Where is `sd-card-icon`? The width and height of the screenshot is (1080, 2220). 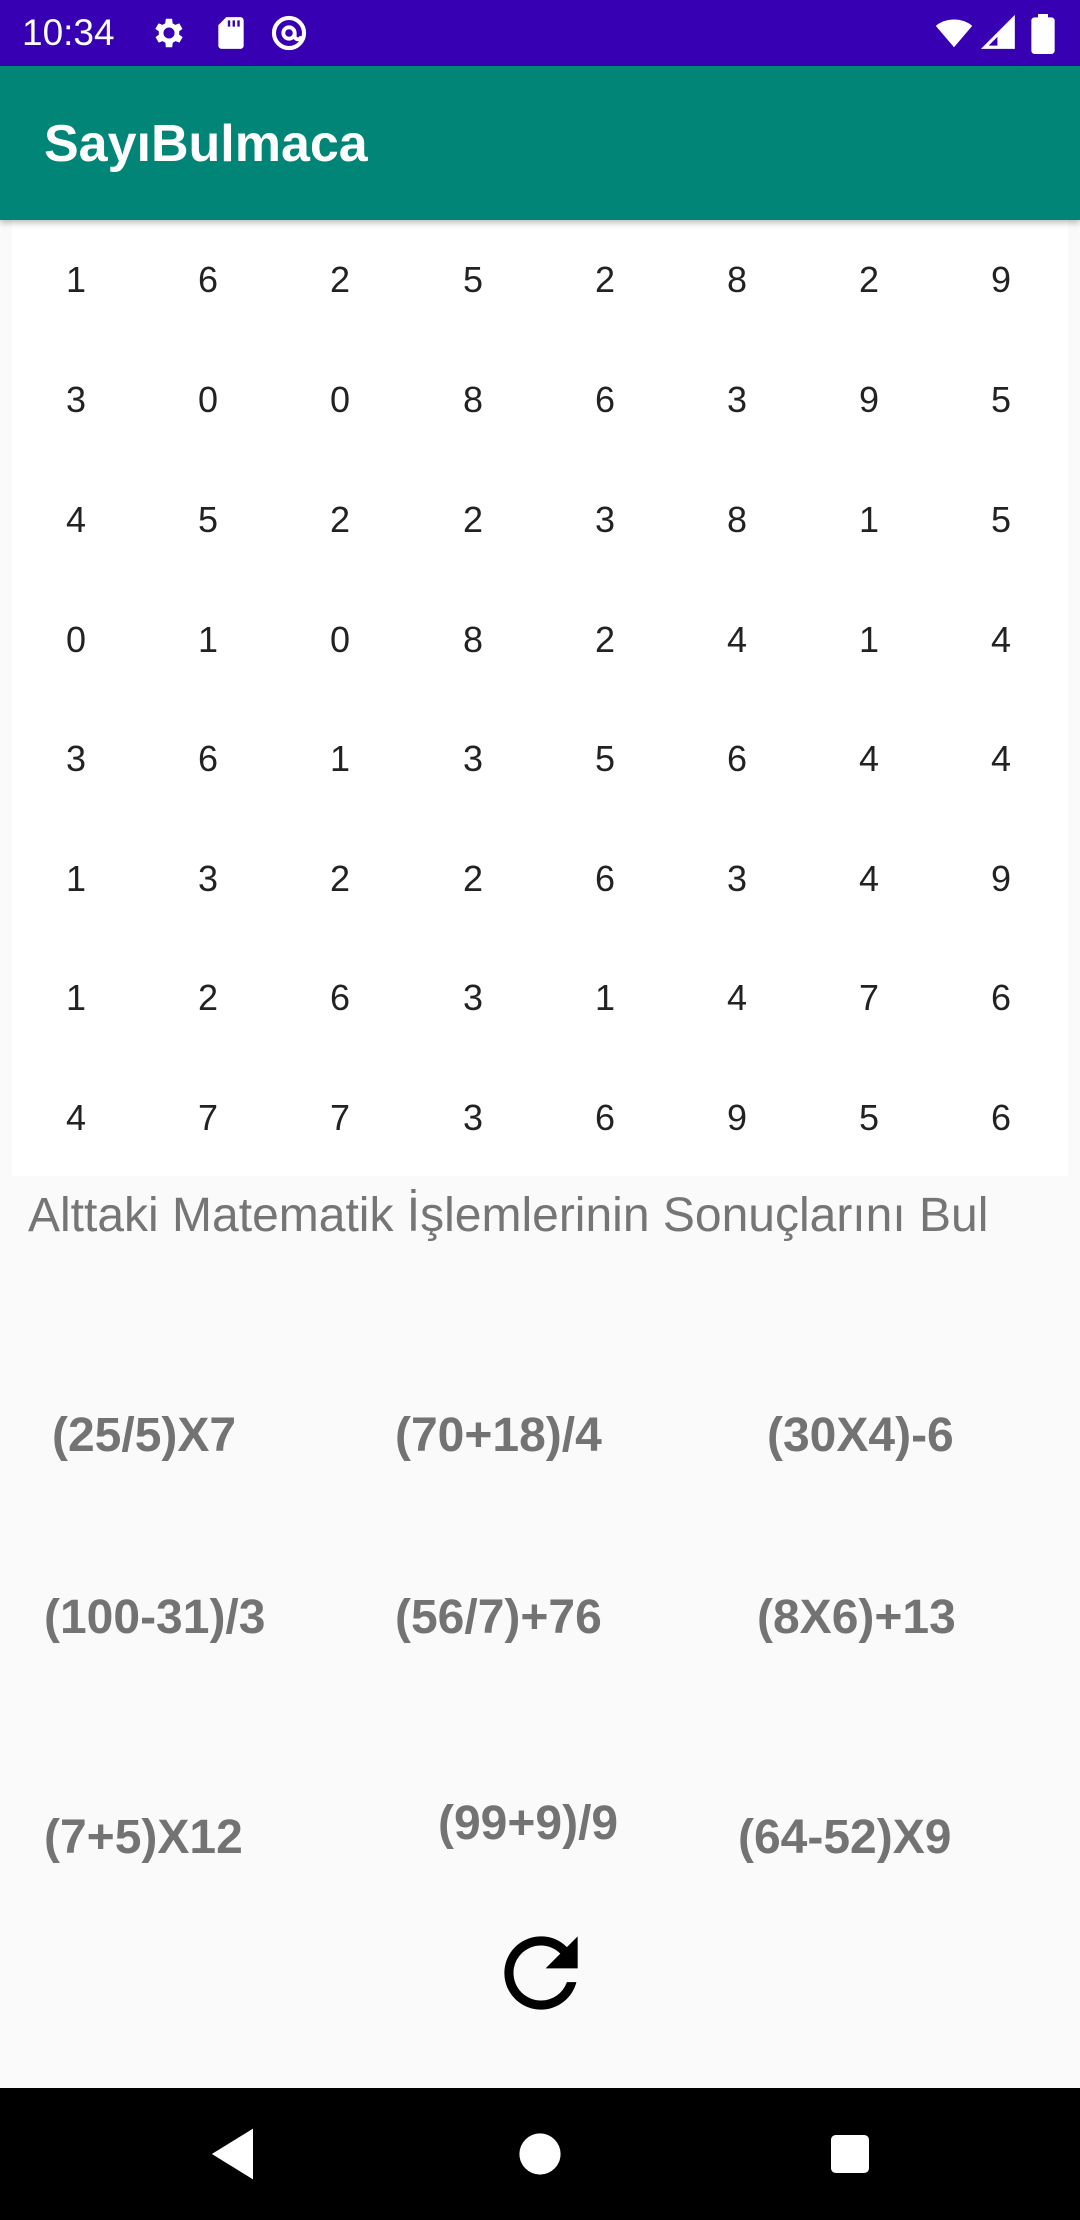 sd-card-icon is located at coordinates (231, 33).